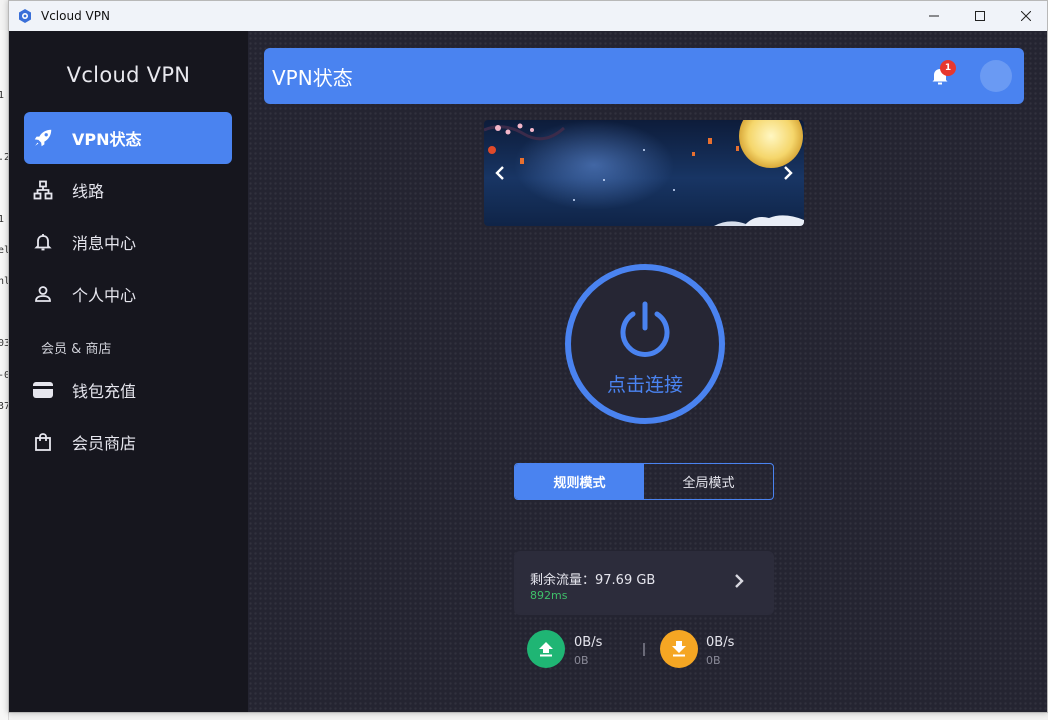 This screenshot has width=1048, height=720. I want to click on chevron-right-icon, so click(741, 583).